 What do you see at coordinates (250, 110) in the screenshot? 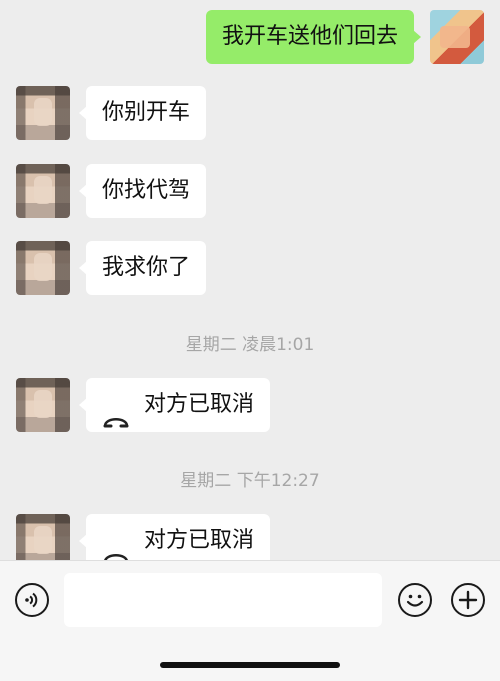
I see `message-row-incoming: 你别开车` at bounding box center [250, 110].